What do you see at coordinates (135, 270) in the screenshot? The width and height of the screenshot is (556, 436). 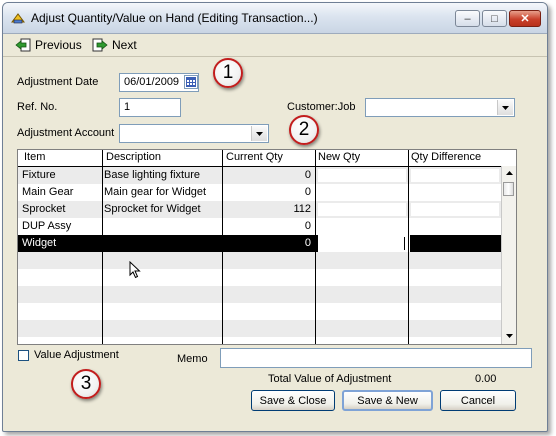 I see `mouse-cursor-icon` at bounding box center [135, 270].